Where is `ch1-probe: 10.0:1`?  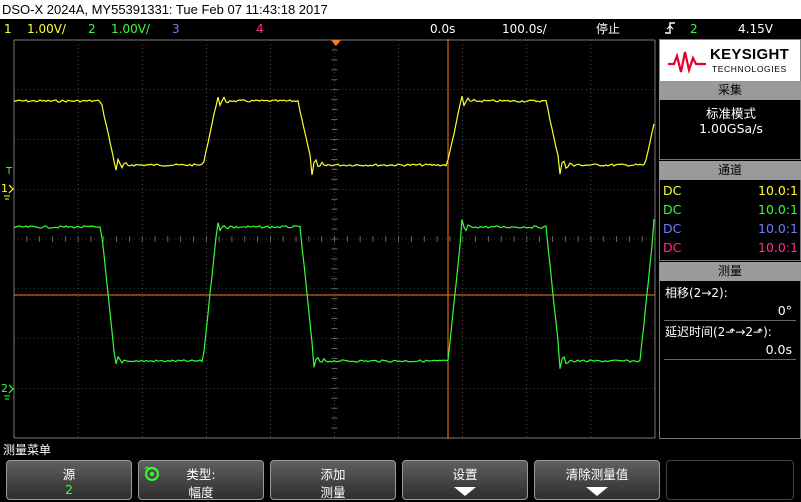
ch1-probe: 10.0:1 is located at coordinates (778, 190).